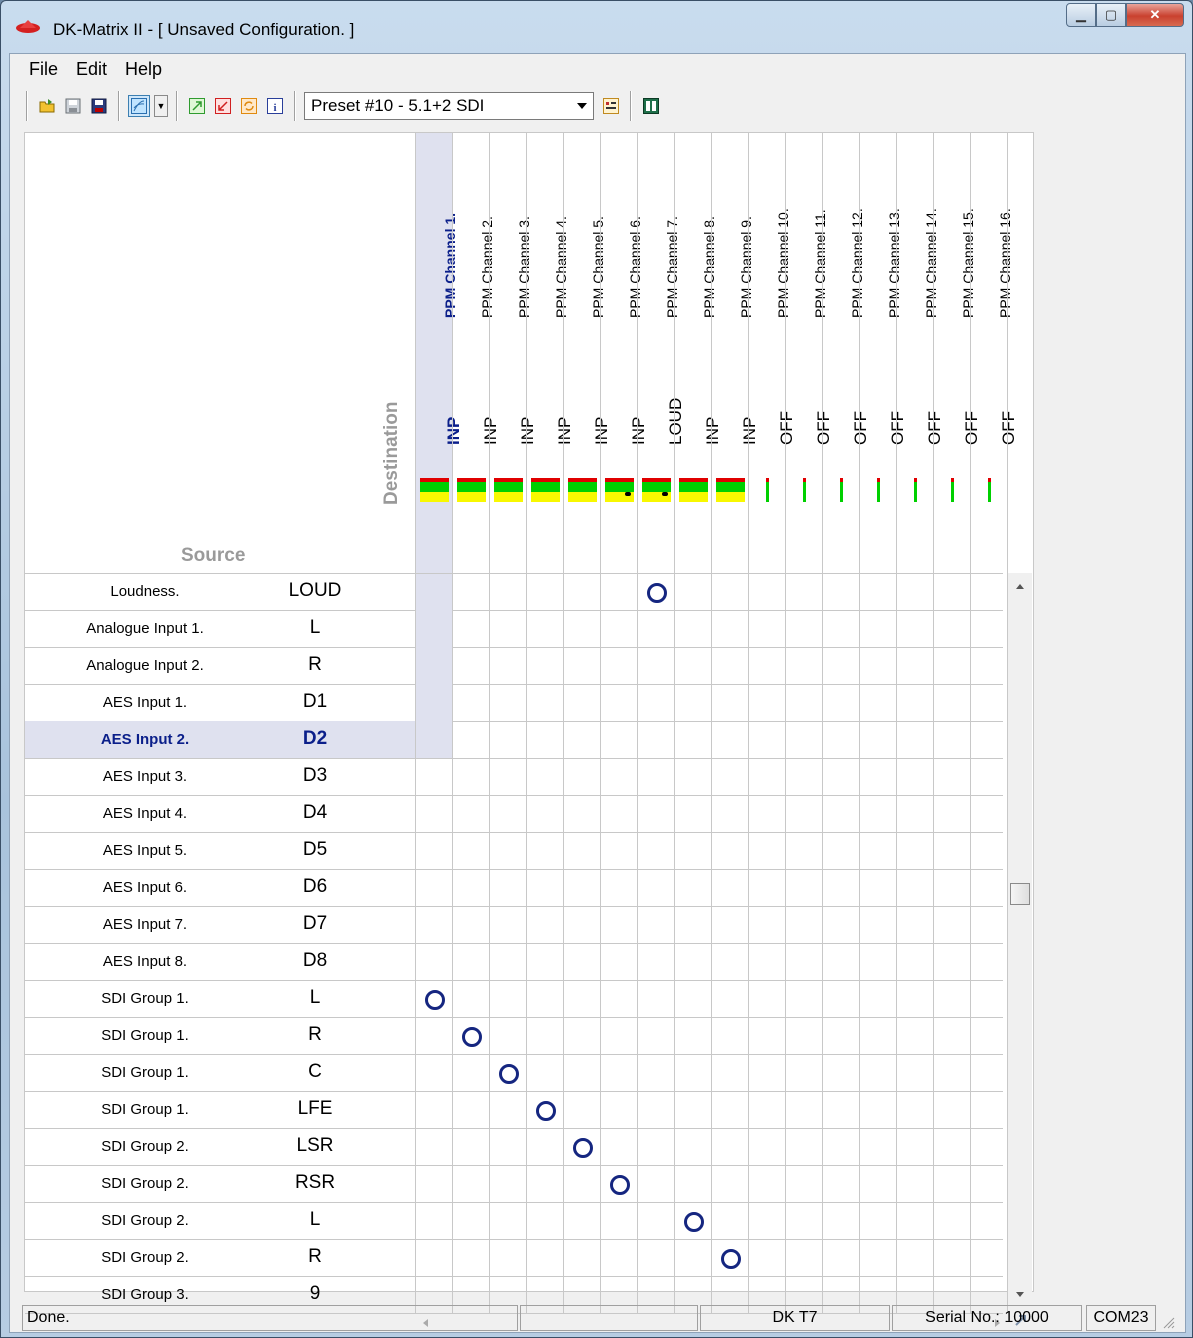 The image size is (1193, 1338). What do you see at coordinates (223, 106) in the screenshot?
I see `import-button` at bounding box center [223, 106].